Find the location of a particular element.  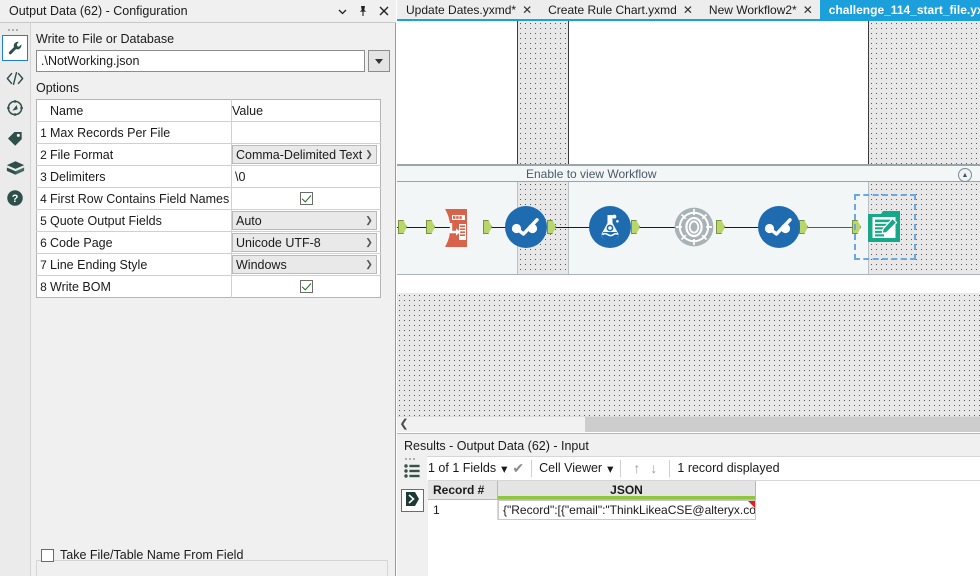

sidebar-item-package is located at coordinates (15, 168).